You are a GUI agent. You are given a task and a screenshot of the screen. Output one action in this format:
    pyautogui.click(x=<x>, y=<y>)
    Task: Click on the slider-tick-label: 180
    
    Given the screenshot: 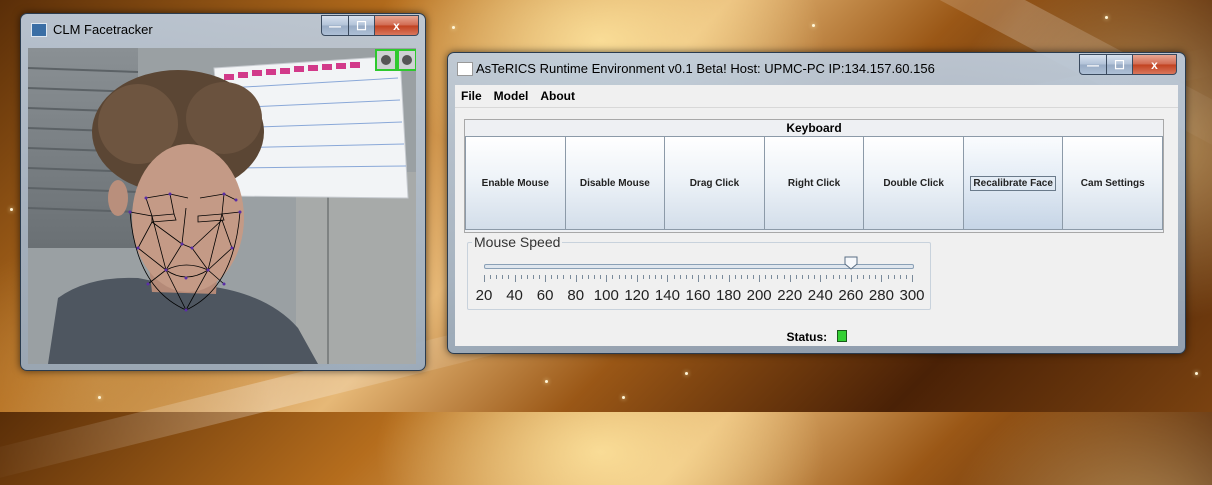 What is the action you would take?
    pyautogui.click(x=729, y=295)
    